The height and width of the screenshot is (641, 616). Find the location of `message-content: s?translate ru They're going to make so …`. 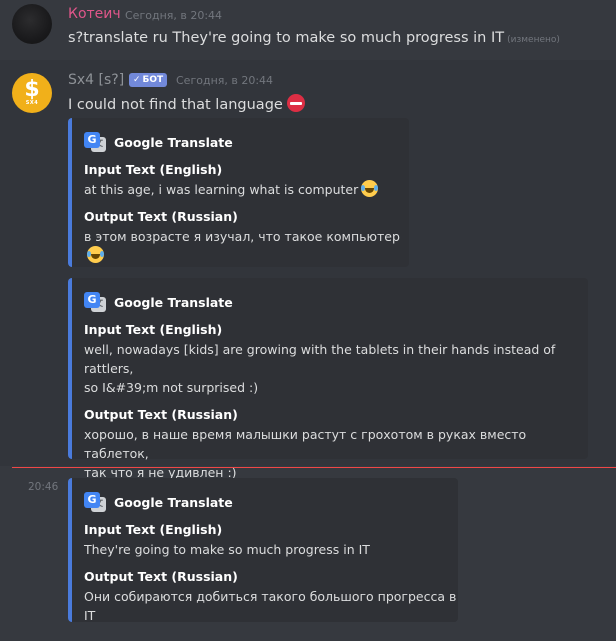

message-content: s?translate ru They're going to make so … is located at coordinates (314, 38).